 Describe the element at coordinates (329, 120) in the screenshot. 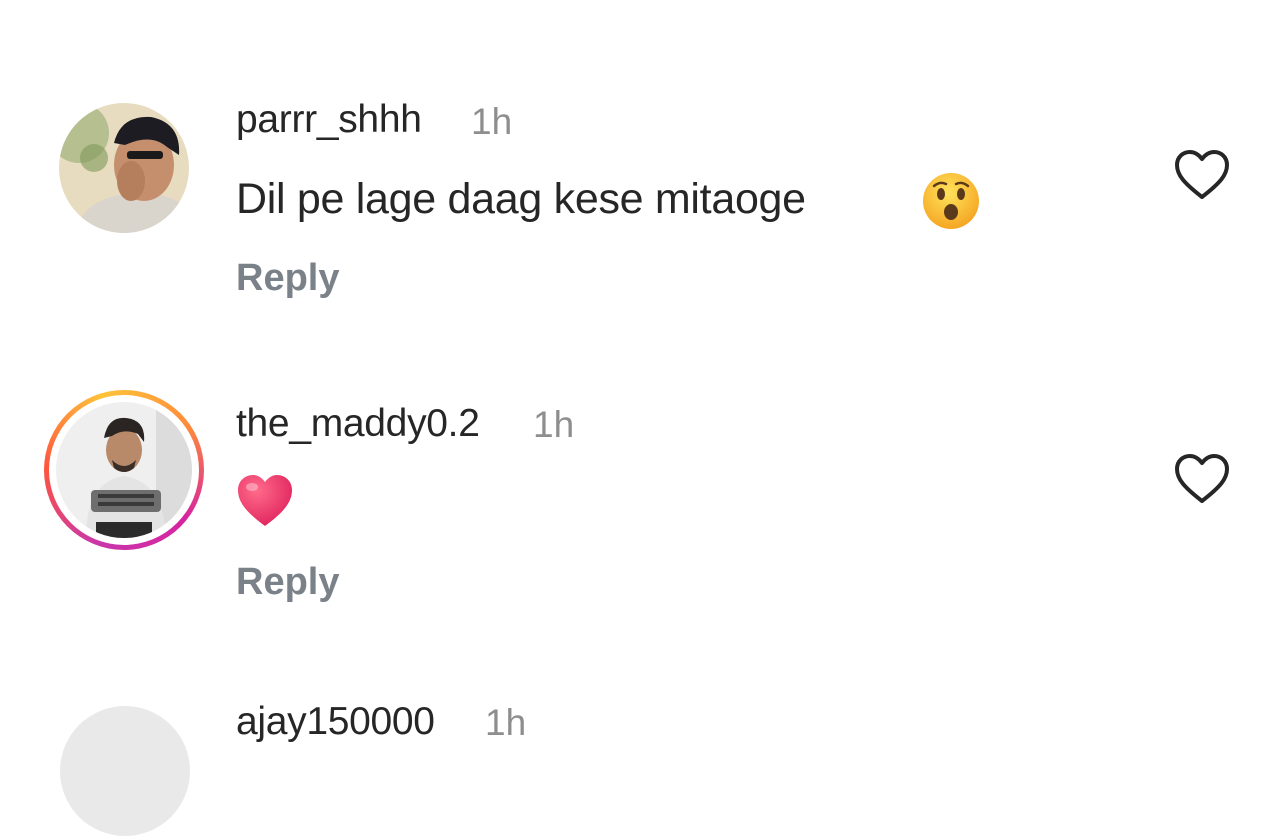

I see `comment-username: parrr_shhh` at that location.